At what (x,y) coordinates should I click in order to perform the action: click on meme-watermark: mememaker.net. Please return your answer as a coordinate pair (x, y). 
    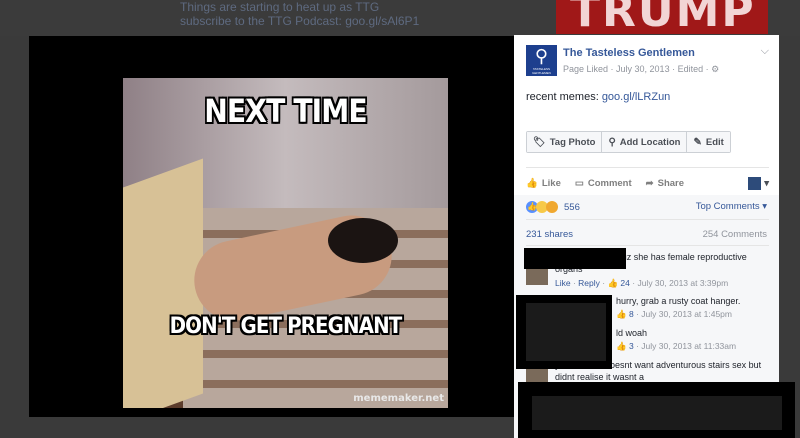
    Looking at the image, I should click on (398, 398).